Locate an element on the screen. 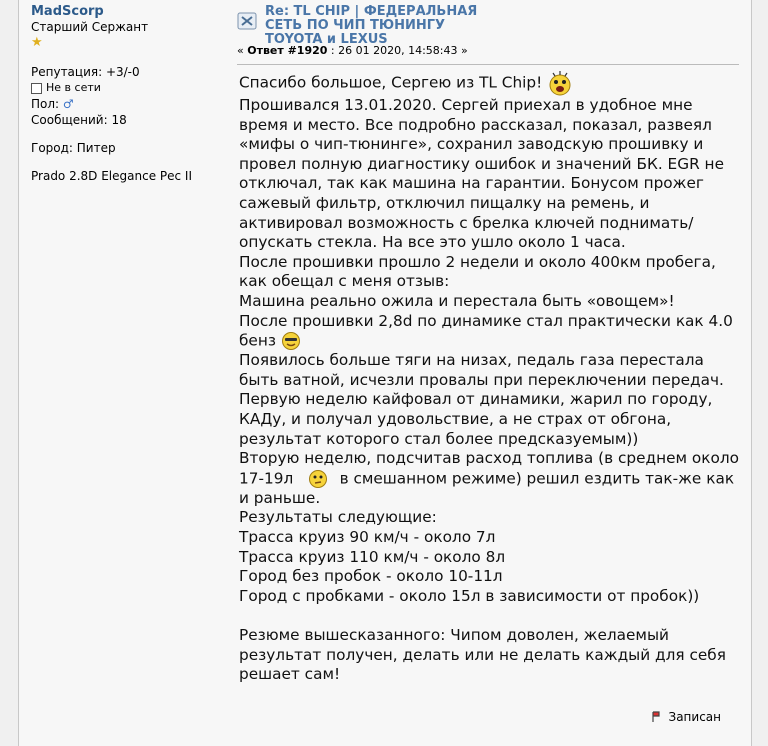 The width and height of the screenshot is (768, 746). divider is located at coordinates (488, 64).